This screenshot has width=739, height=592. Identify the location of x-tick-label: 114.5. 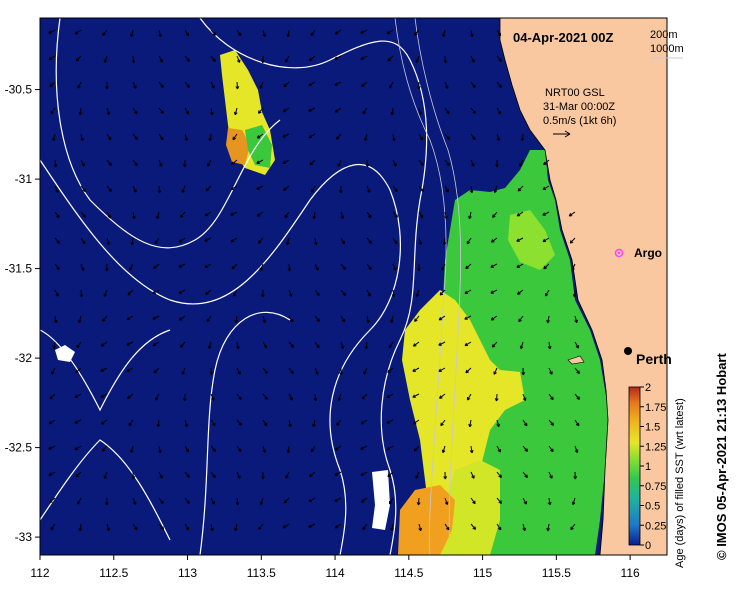
(408, 573).